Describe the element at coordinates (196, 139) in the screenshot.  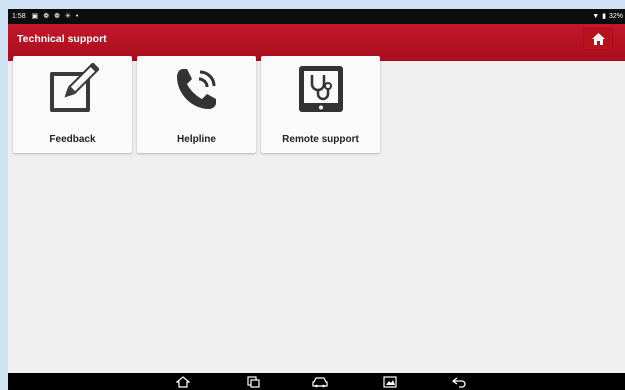
I see `tile-label-helpline: Helpline` at that location.